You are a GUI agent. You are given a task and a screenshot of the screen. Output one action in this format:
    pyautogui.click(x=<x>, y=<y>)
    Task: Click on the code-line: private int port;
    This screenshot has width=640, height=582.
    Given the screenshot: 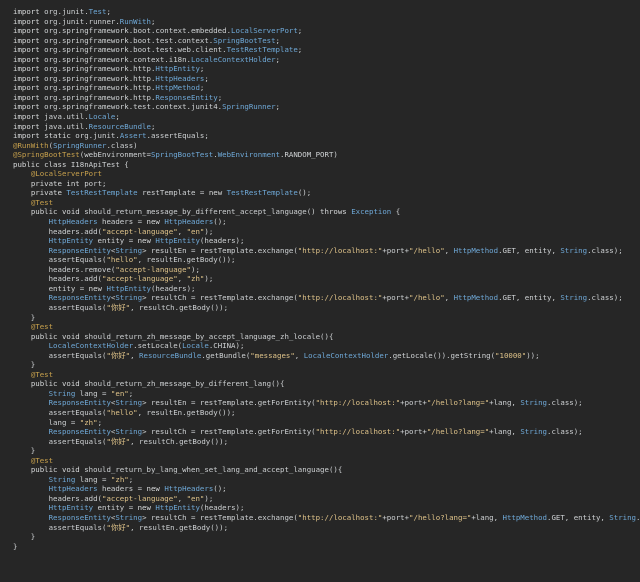 What is the action you would take?
    pyautogui.click(x=326, y=184)
    